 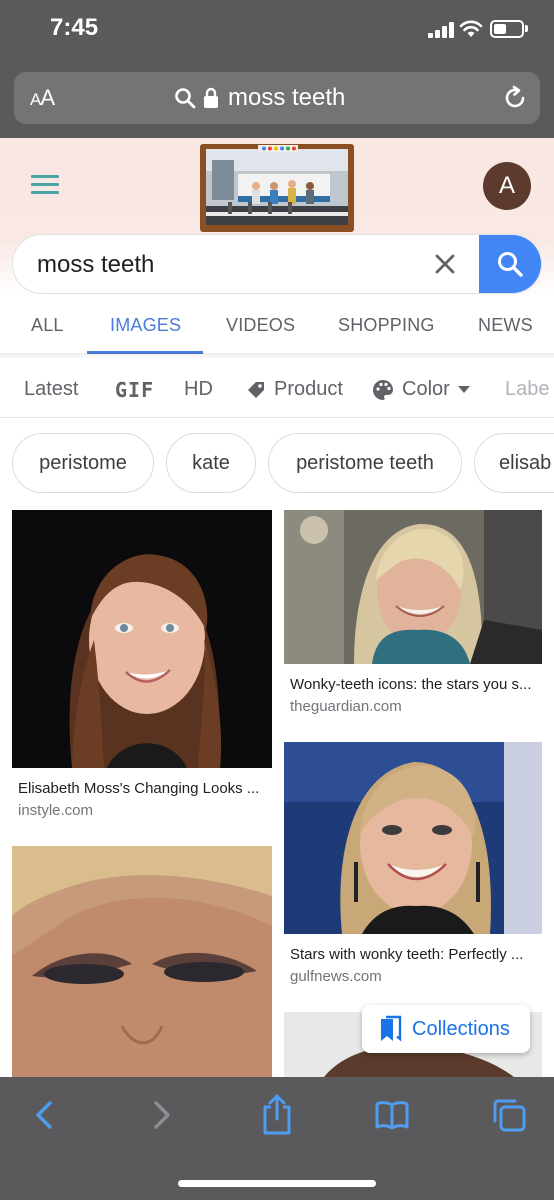 I want to click on reload-icon, so click(x=515, y=98).